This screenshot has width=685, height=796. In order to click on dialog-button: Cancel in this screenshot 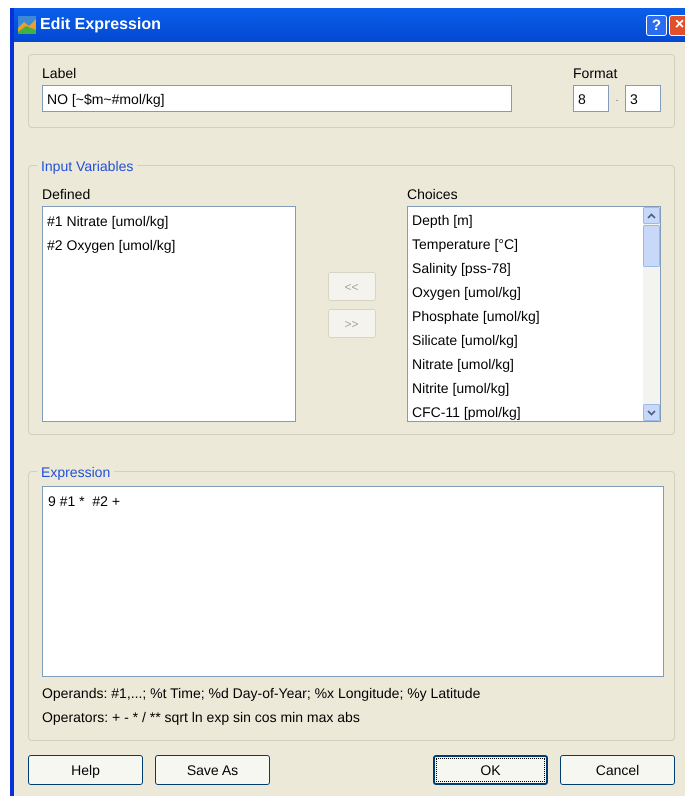, I will do `click(617, 770)`.